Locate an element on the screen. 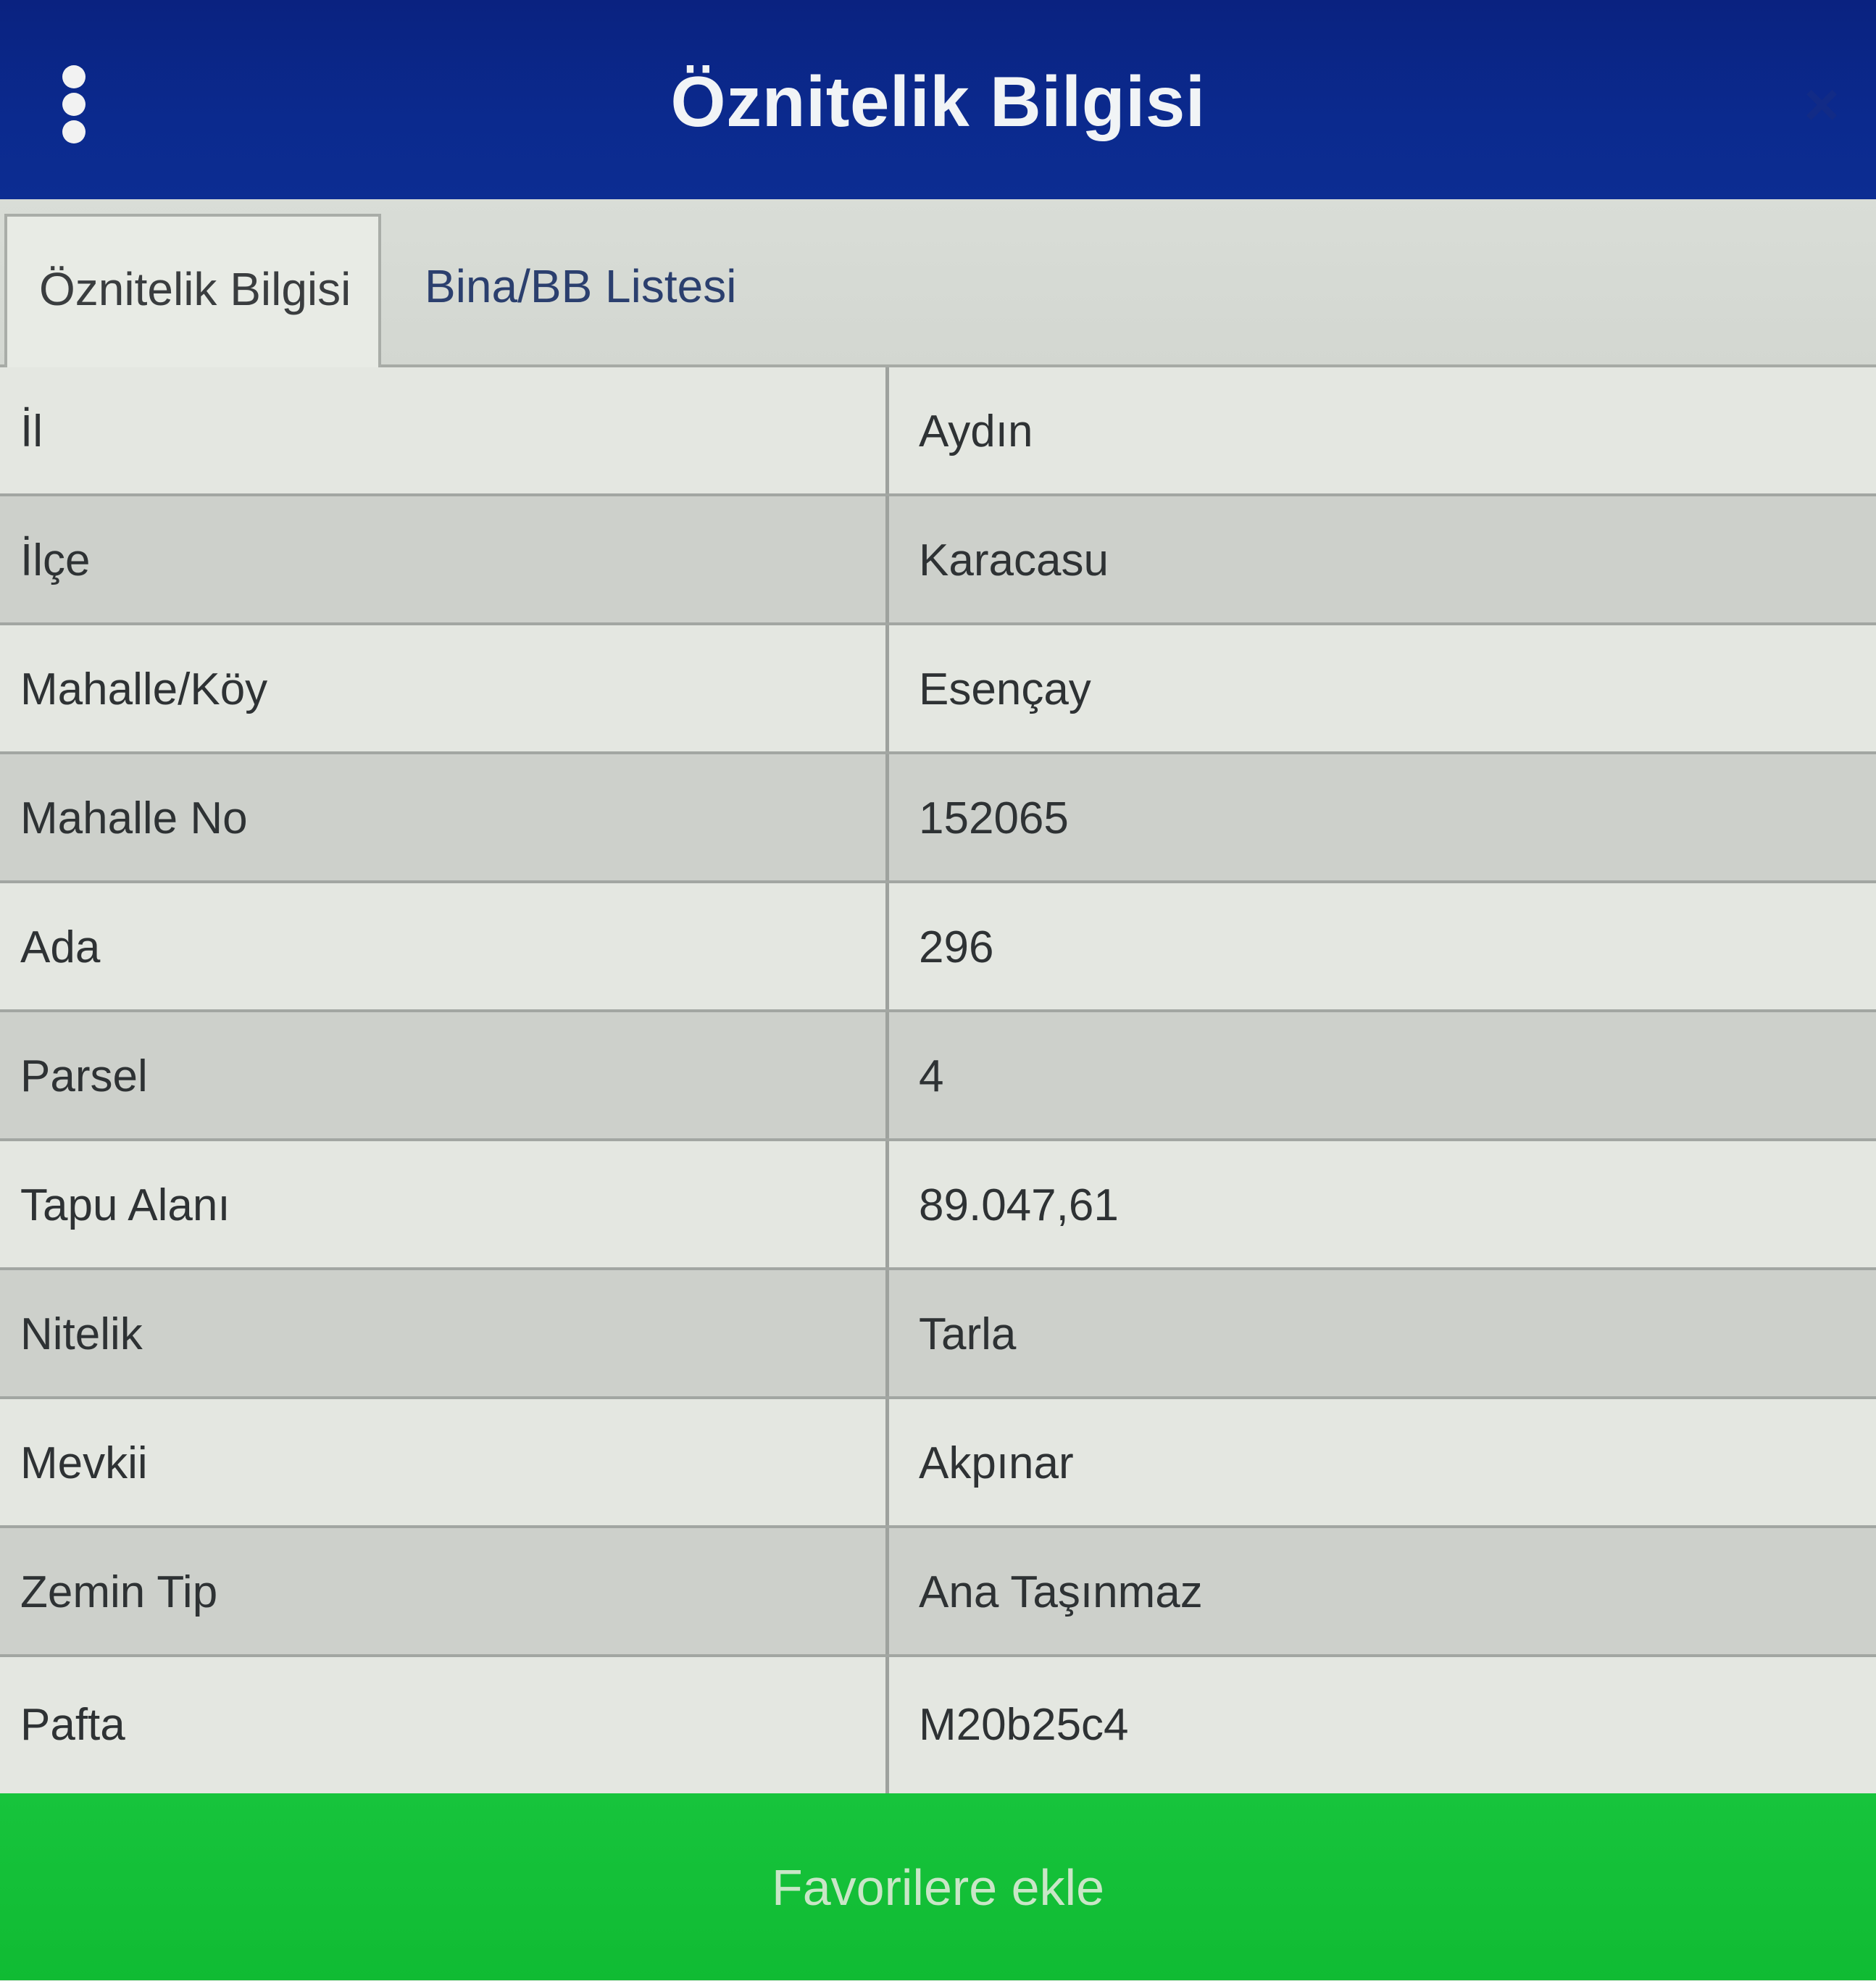 The width and height of the screenshot is (1876, 1981). table-row: Mahalle No 152065 is located at coordinates (938, 819).